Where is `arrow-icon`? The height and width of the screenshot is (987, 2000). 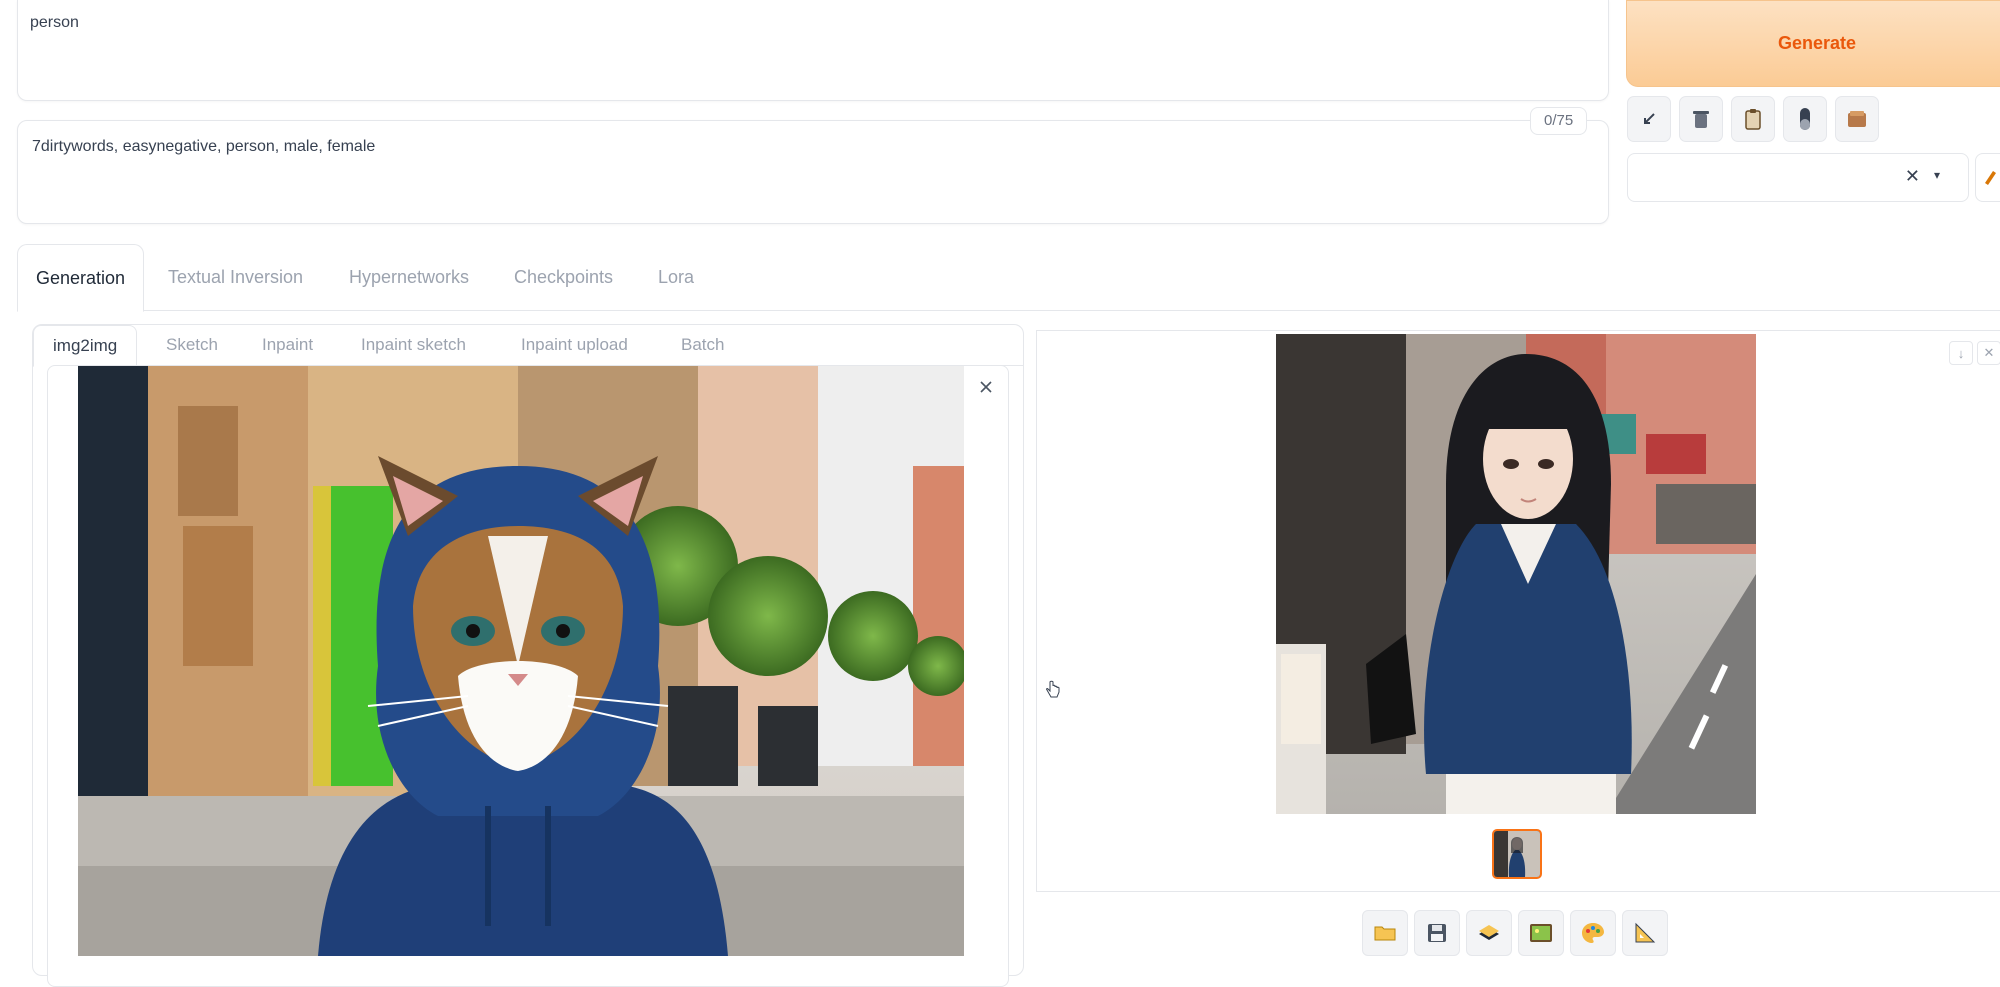
arrow-icon is located at coordinates (1649, 118).